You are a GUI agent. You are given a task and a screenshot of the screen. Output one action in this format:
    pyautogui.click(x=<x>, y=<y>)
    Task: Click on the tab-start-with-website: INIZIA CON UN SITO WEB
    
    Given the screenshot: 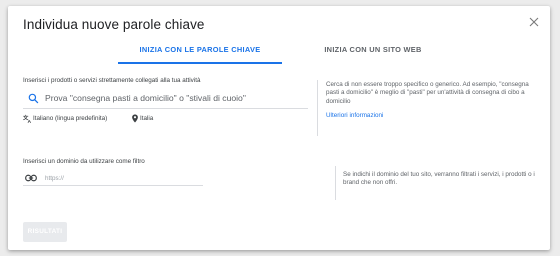 What is the action you would take?
    pyautogui.click(x=373, y=51)
    